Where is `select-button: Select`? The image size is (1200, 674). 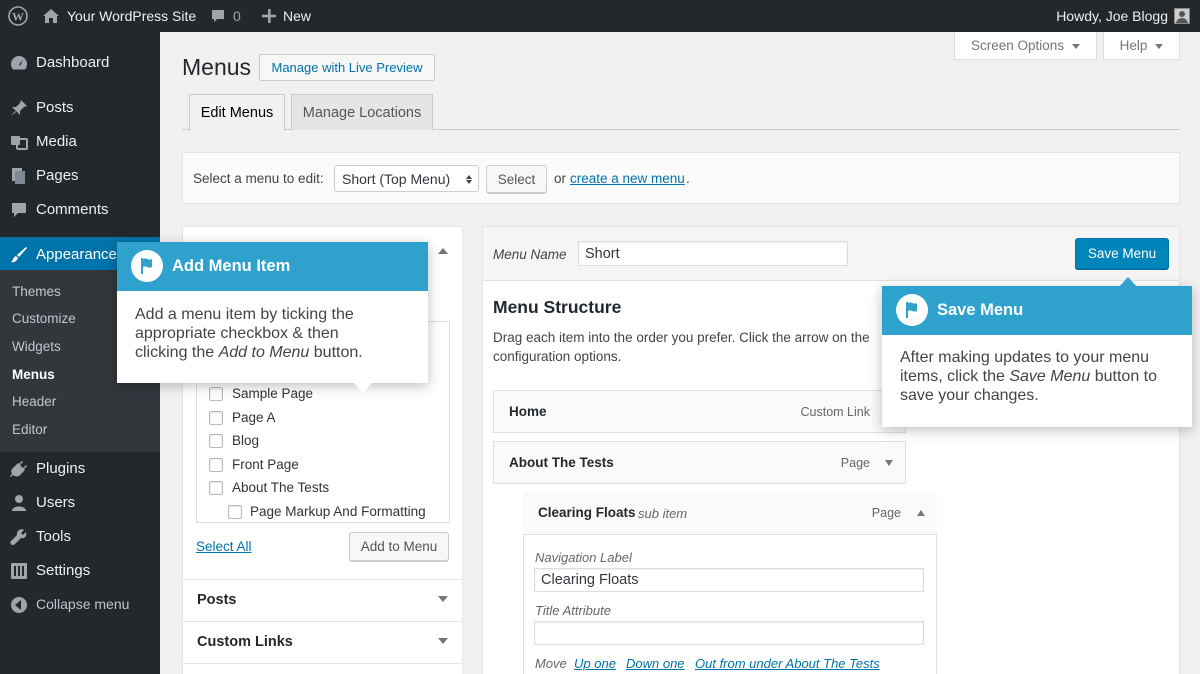
select-button: Select is located at coordinates (516, 179).